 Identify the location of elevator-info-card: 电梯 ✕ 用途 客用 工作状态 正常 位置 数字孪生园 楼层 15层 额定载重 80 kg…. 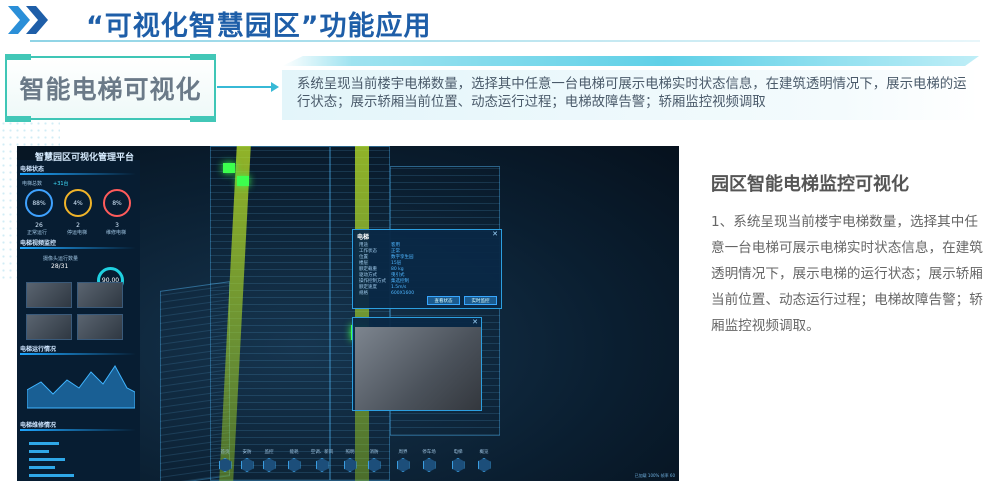
(427, 269).